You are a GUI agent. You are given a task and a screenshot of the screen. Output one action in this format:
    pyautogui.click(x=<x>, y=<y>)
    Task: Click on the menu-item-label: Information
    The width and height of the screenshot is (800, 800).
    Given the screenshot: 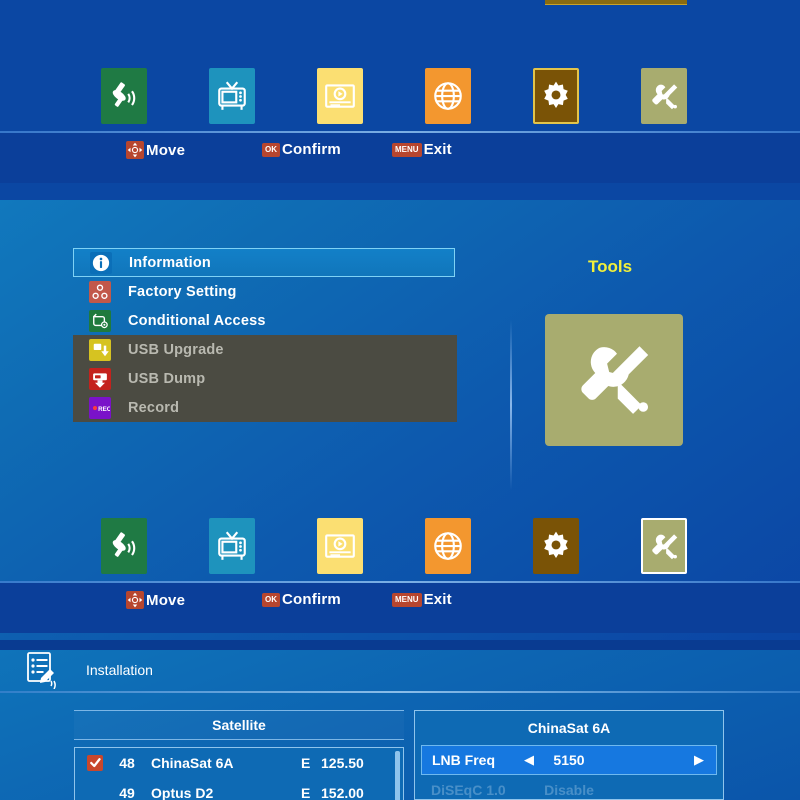 What is the action you would take?
    pyautogui.click(x=170, y=262)
    